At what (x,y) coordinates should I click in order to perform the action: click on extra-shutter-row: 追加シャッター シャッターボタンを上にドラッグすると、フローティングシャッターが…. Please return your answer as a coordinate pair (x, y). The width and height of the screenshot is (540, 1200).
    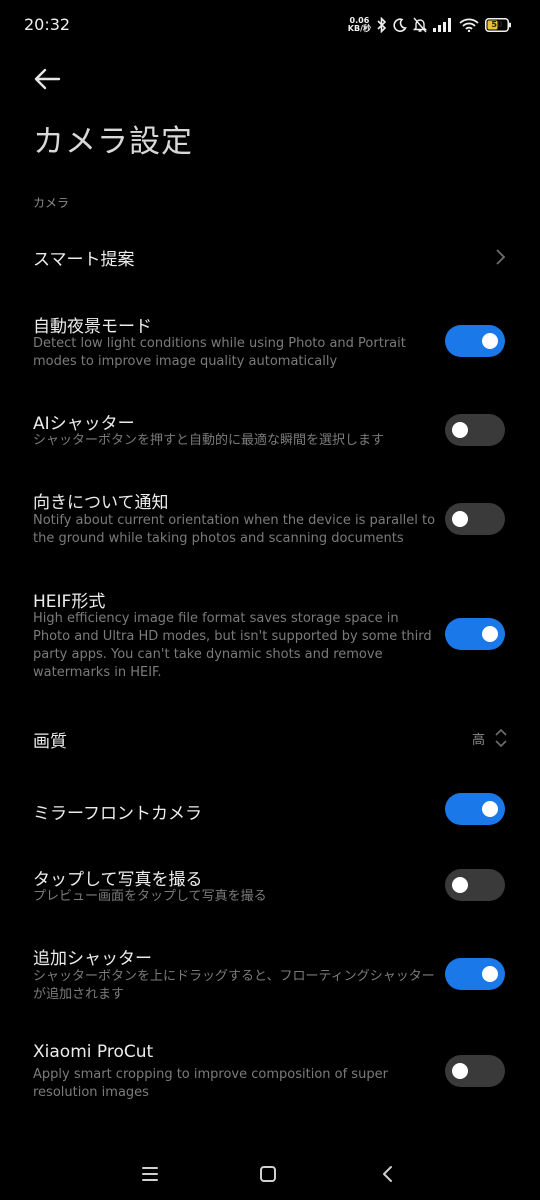
    Looking at the image, I should click on (270, 974).